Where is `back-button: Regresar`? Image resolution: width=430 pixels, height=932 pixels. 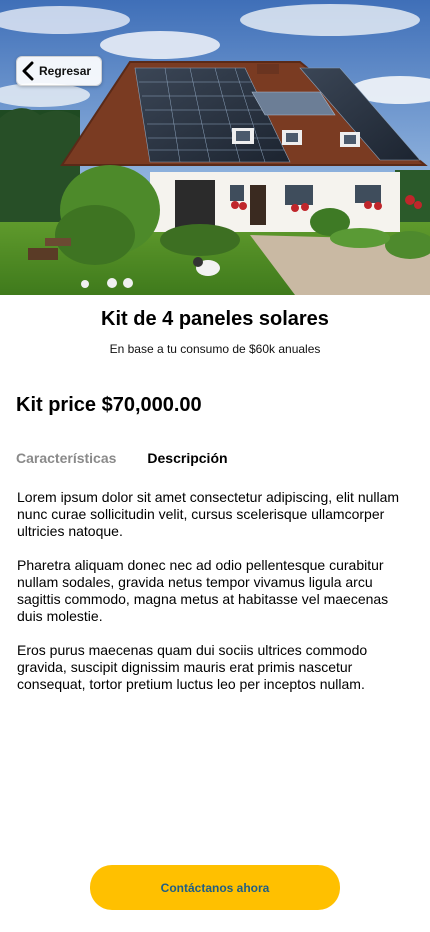 back-button: Regresar is located at coordinates (59, 71).